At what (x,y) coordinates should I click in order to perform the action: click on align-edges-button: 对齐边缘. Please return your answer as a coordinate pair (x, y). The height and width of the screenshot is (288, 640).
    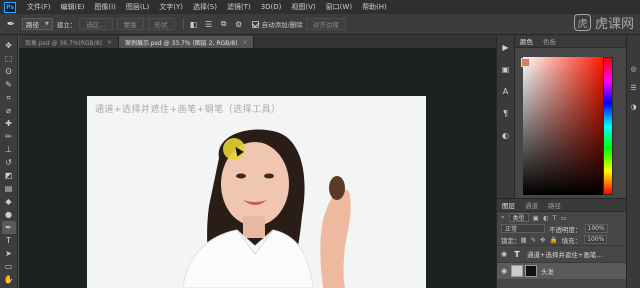
    Looking at the image, I should click on (325, 24).